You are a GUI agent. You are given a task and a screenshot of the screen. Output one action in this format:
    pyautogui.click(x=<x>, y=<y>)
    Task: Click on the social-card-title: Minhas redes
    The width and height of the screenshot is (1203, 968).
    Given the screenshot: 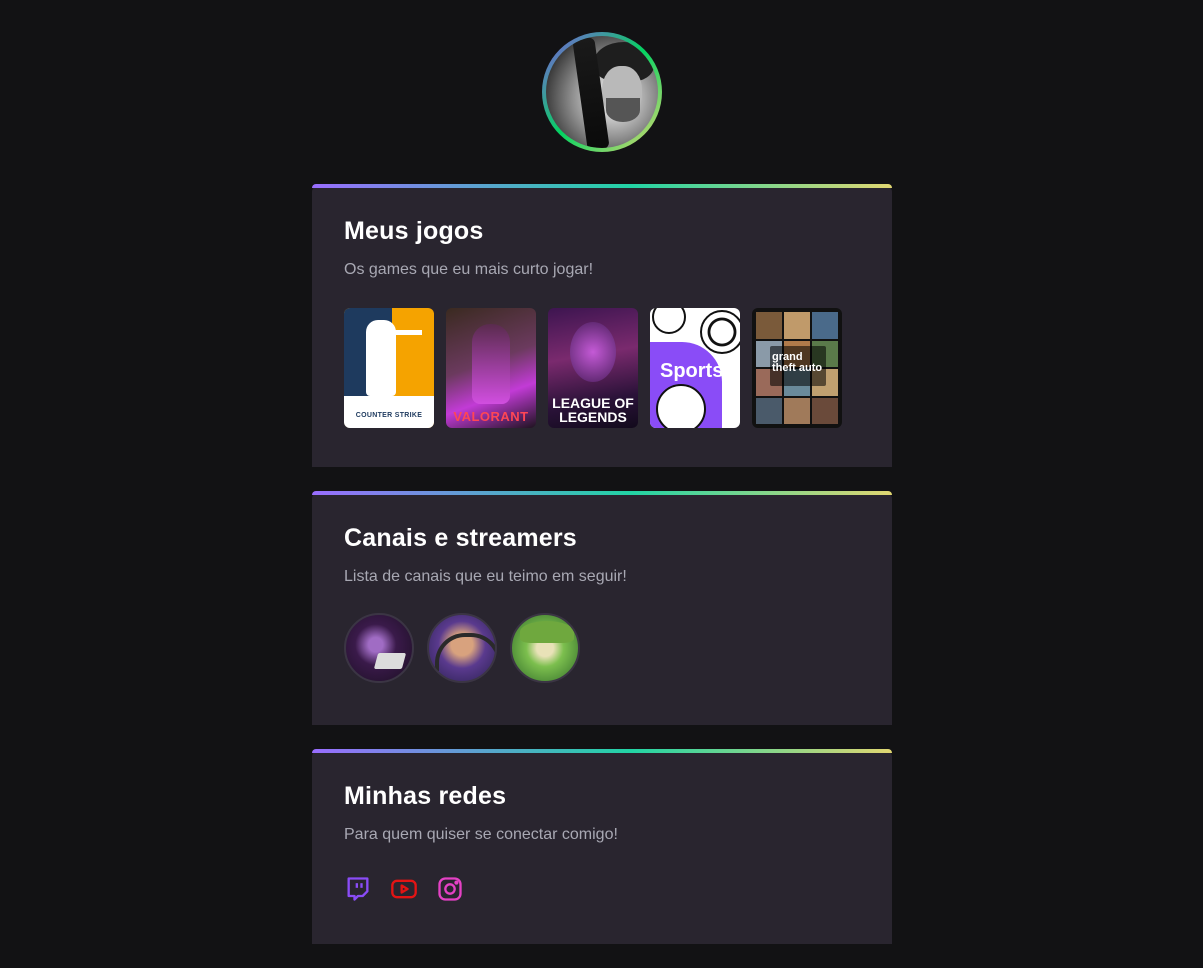 What is the action you would take?
    pyautogui.click(x=425, y=796)
    